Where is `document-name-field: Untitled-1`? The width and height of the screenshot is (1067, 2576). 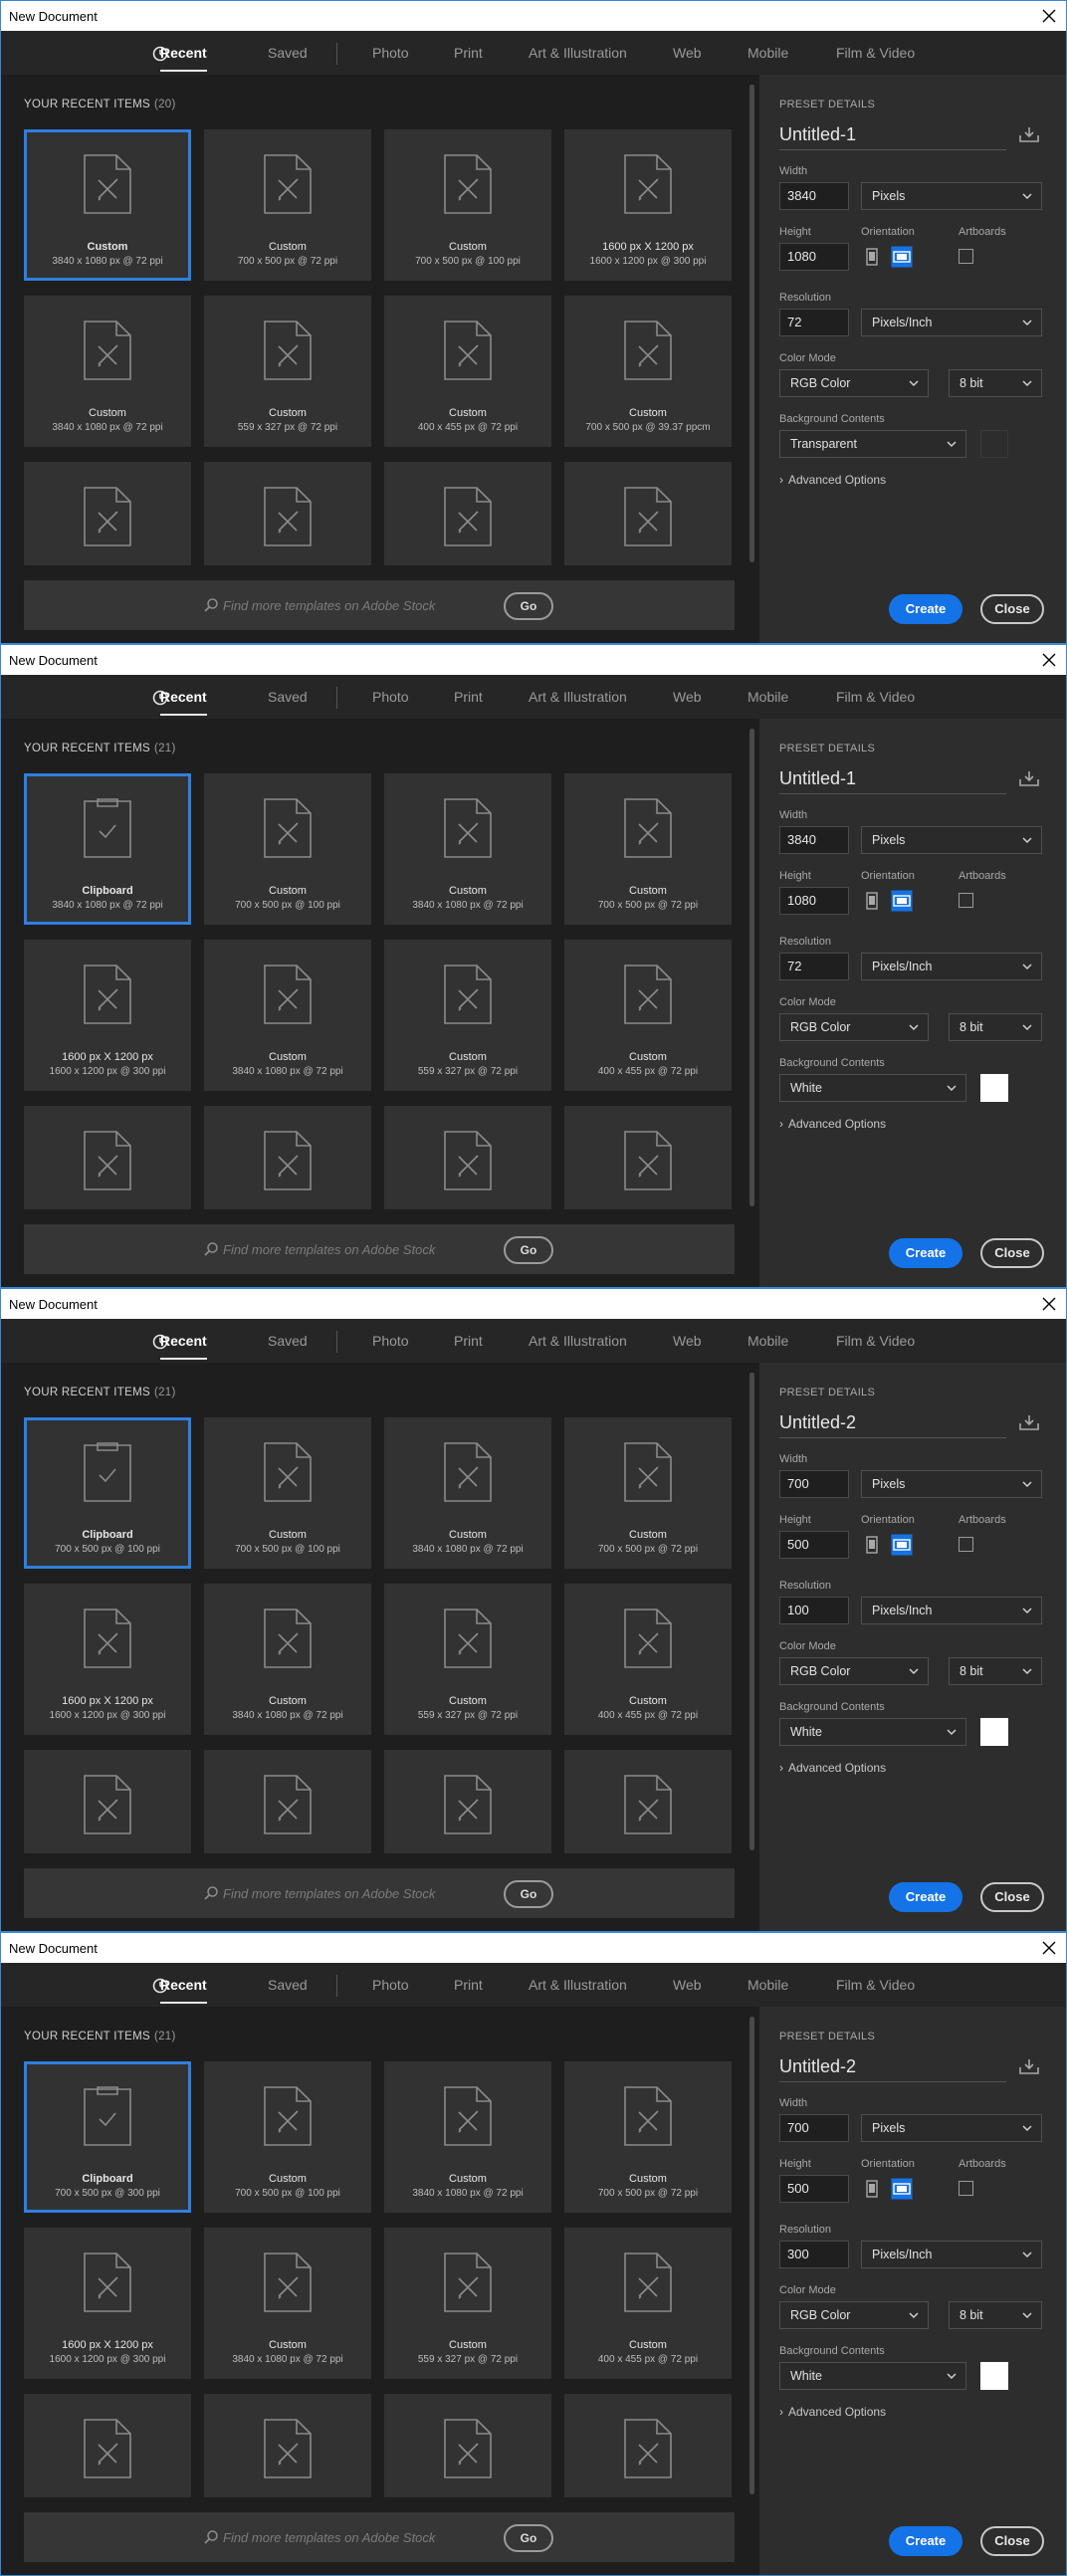 document-name-field: Untitled-1 is located at coordinates (892, 781).